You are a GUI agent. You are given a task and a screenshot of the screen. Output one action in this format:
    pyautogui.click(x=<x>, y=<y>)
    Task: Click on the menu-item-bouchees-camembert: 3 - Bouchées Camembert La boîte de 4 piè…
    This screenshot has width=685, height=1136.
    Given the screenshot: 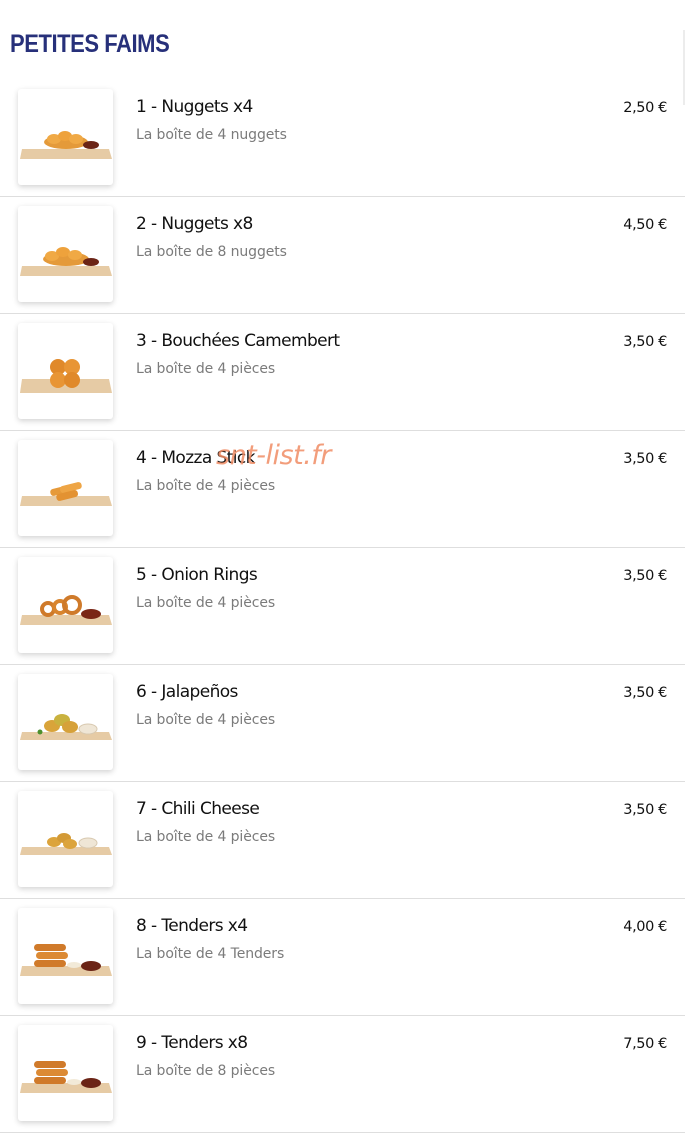 What is the action you would take?
    pyautogui.click(x=342, y=372)
    